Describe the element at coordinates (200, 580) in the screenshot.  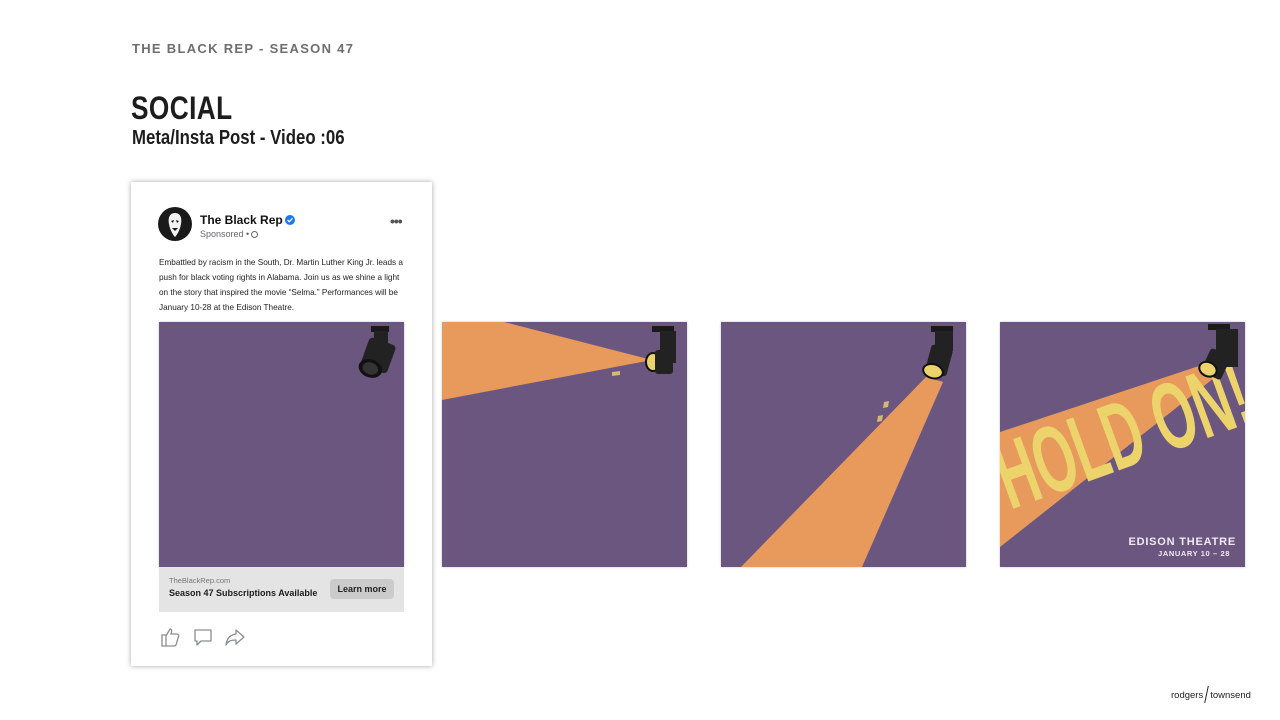
I see `cta-domain: TheBlackRep.com` at that location.